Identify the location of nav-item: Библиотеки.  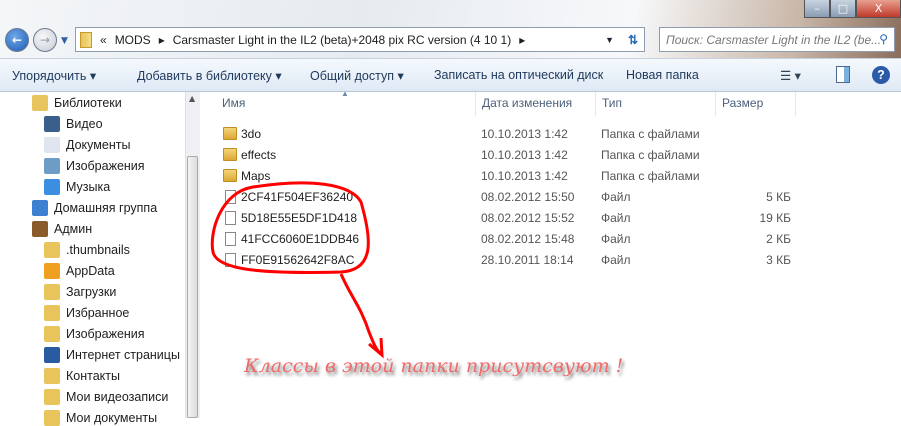
(77, 103).